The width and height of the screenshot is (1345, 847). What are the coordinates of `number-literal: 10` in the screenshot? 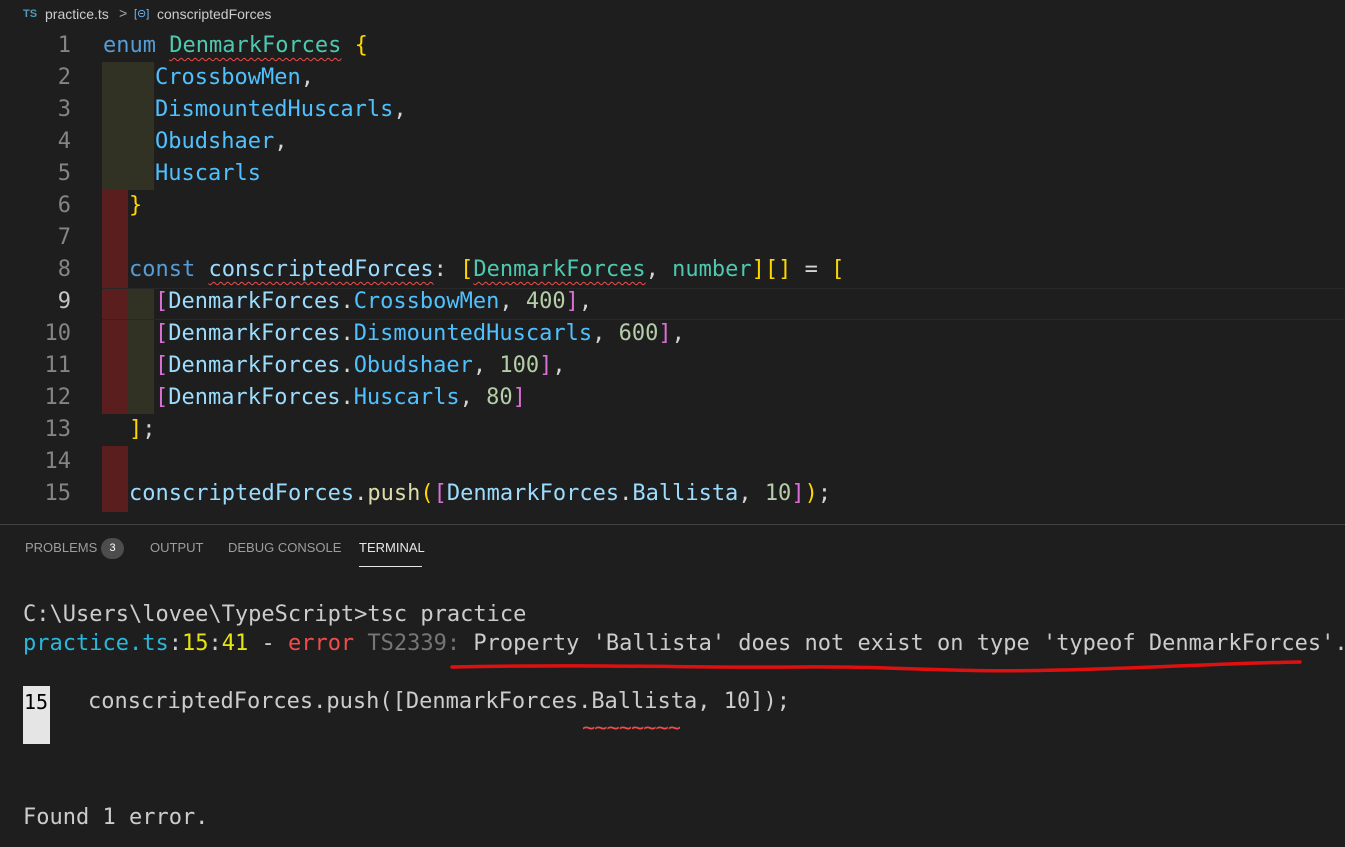 It's located at (778, 493).